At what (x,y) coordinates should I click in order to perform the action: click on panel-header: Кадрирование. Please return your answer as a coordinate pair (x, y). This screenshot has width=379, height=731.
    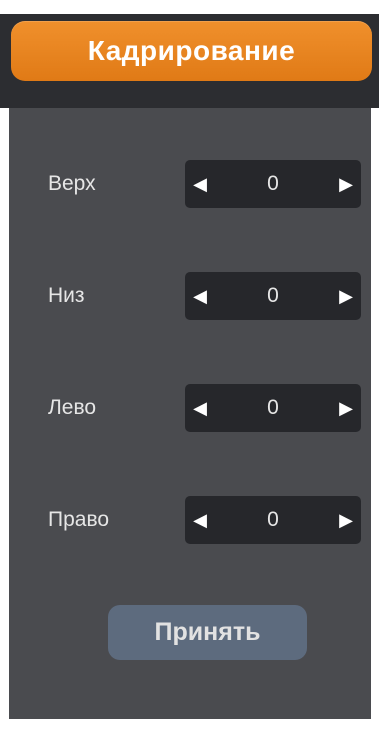
    Looking at the image, I should click on (189, 54).